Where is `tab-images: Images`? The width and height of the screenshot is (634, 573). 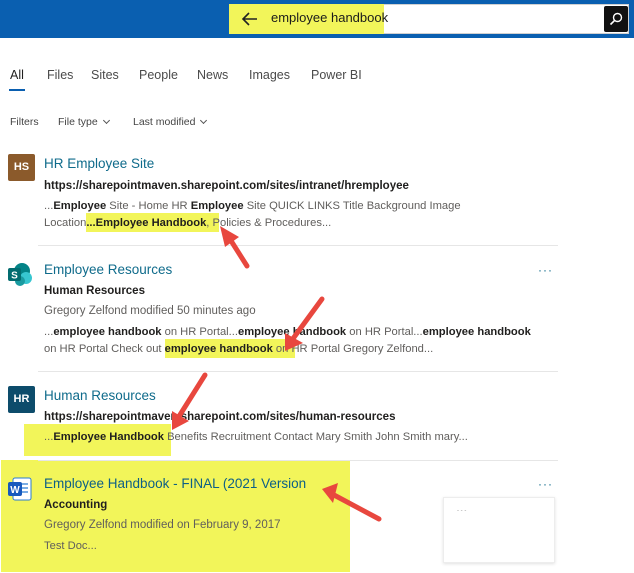
tab-images: Images is located at coordinates (269, 75).